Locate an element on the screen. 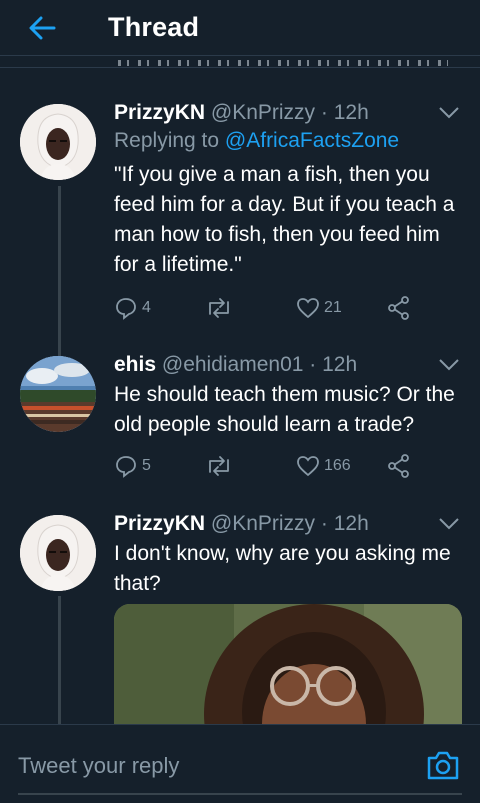 The image size is (480, 803). arrow-left-icon is located at coordinates (42, 27).